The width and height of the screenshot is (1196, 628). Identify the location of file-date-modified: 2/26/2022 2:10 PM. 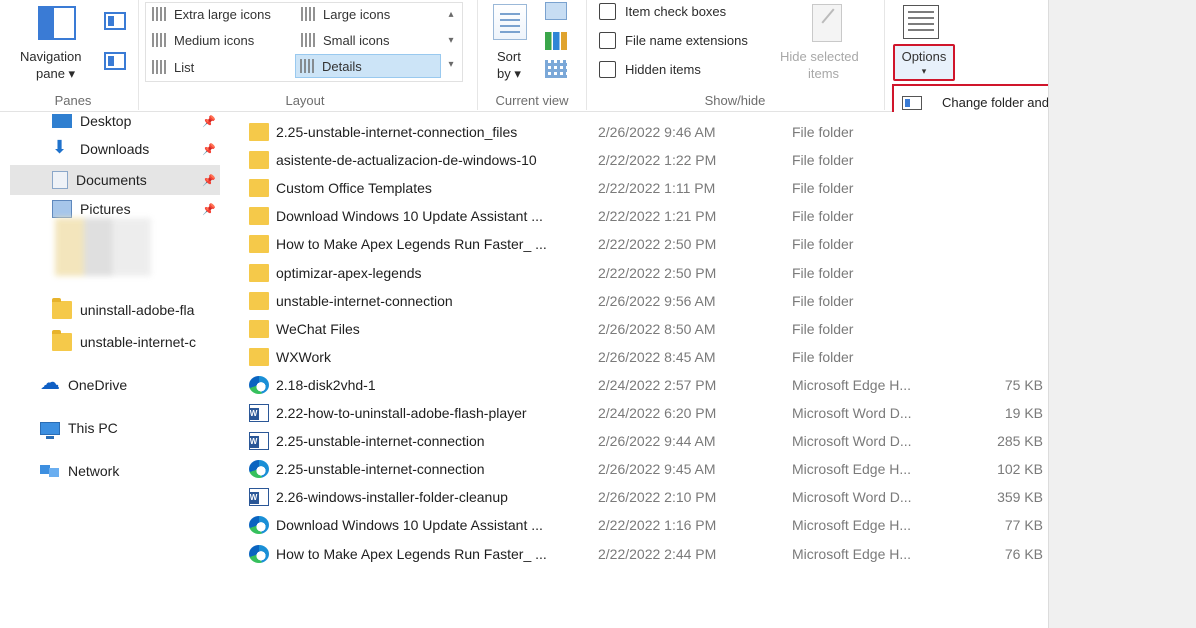
(657, 497).